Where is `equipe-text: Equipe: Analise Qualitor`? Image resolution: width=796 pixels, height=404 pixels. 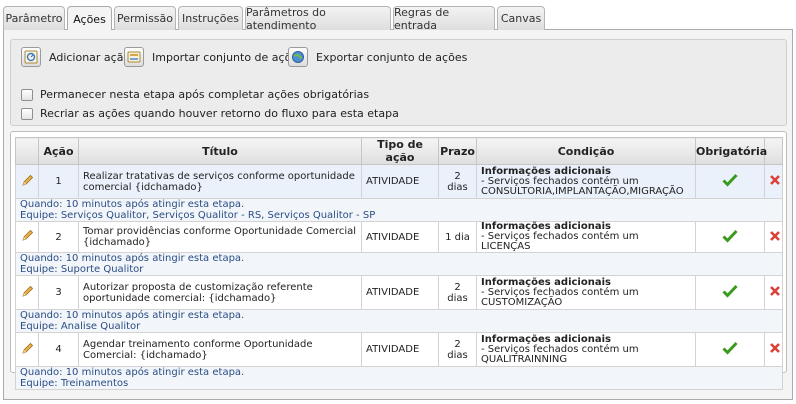
equipe-text: Equipe: Analise Qualitor is located at coordinates (80, 326).